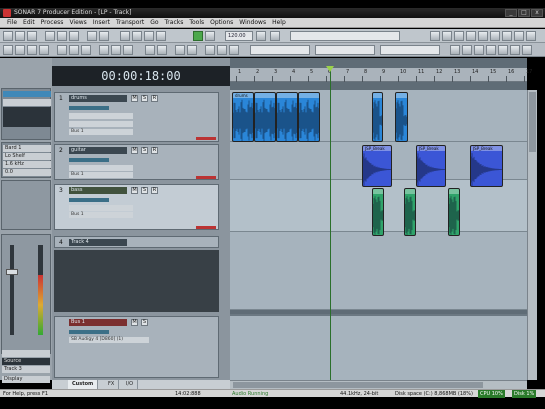 The image size is (545, 409). Describe the element at coordinates (12, 272) in the screenshot. I see `volume-fader` at that location.